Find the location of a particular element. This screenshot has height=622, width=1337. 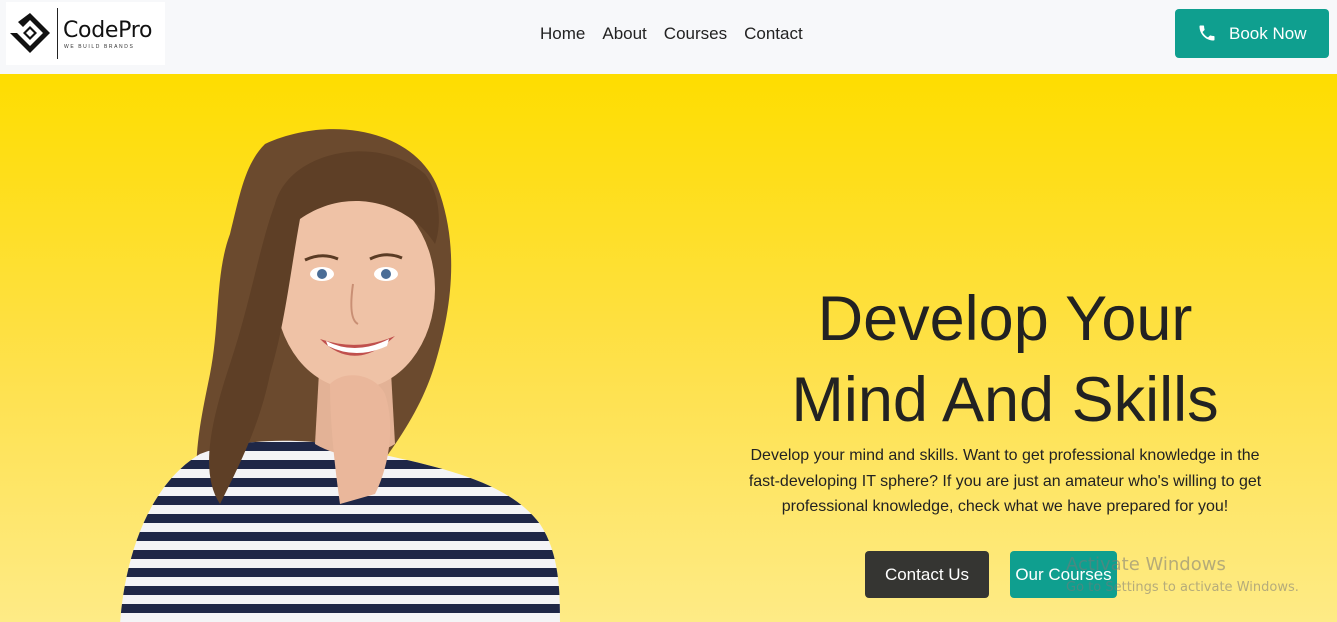

hero-headline-line-1: Develop Your is located at coordinates (1005, 319).